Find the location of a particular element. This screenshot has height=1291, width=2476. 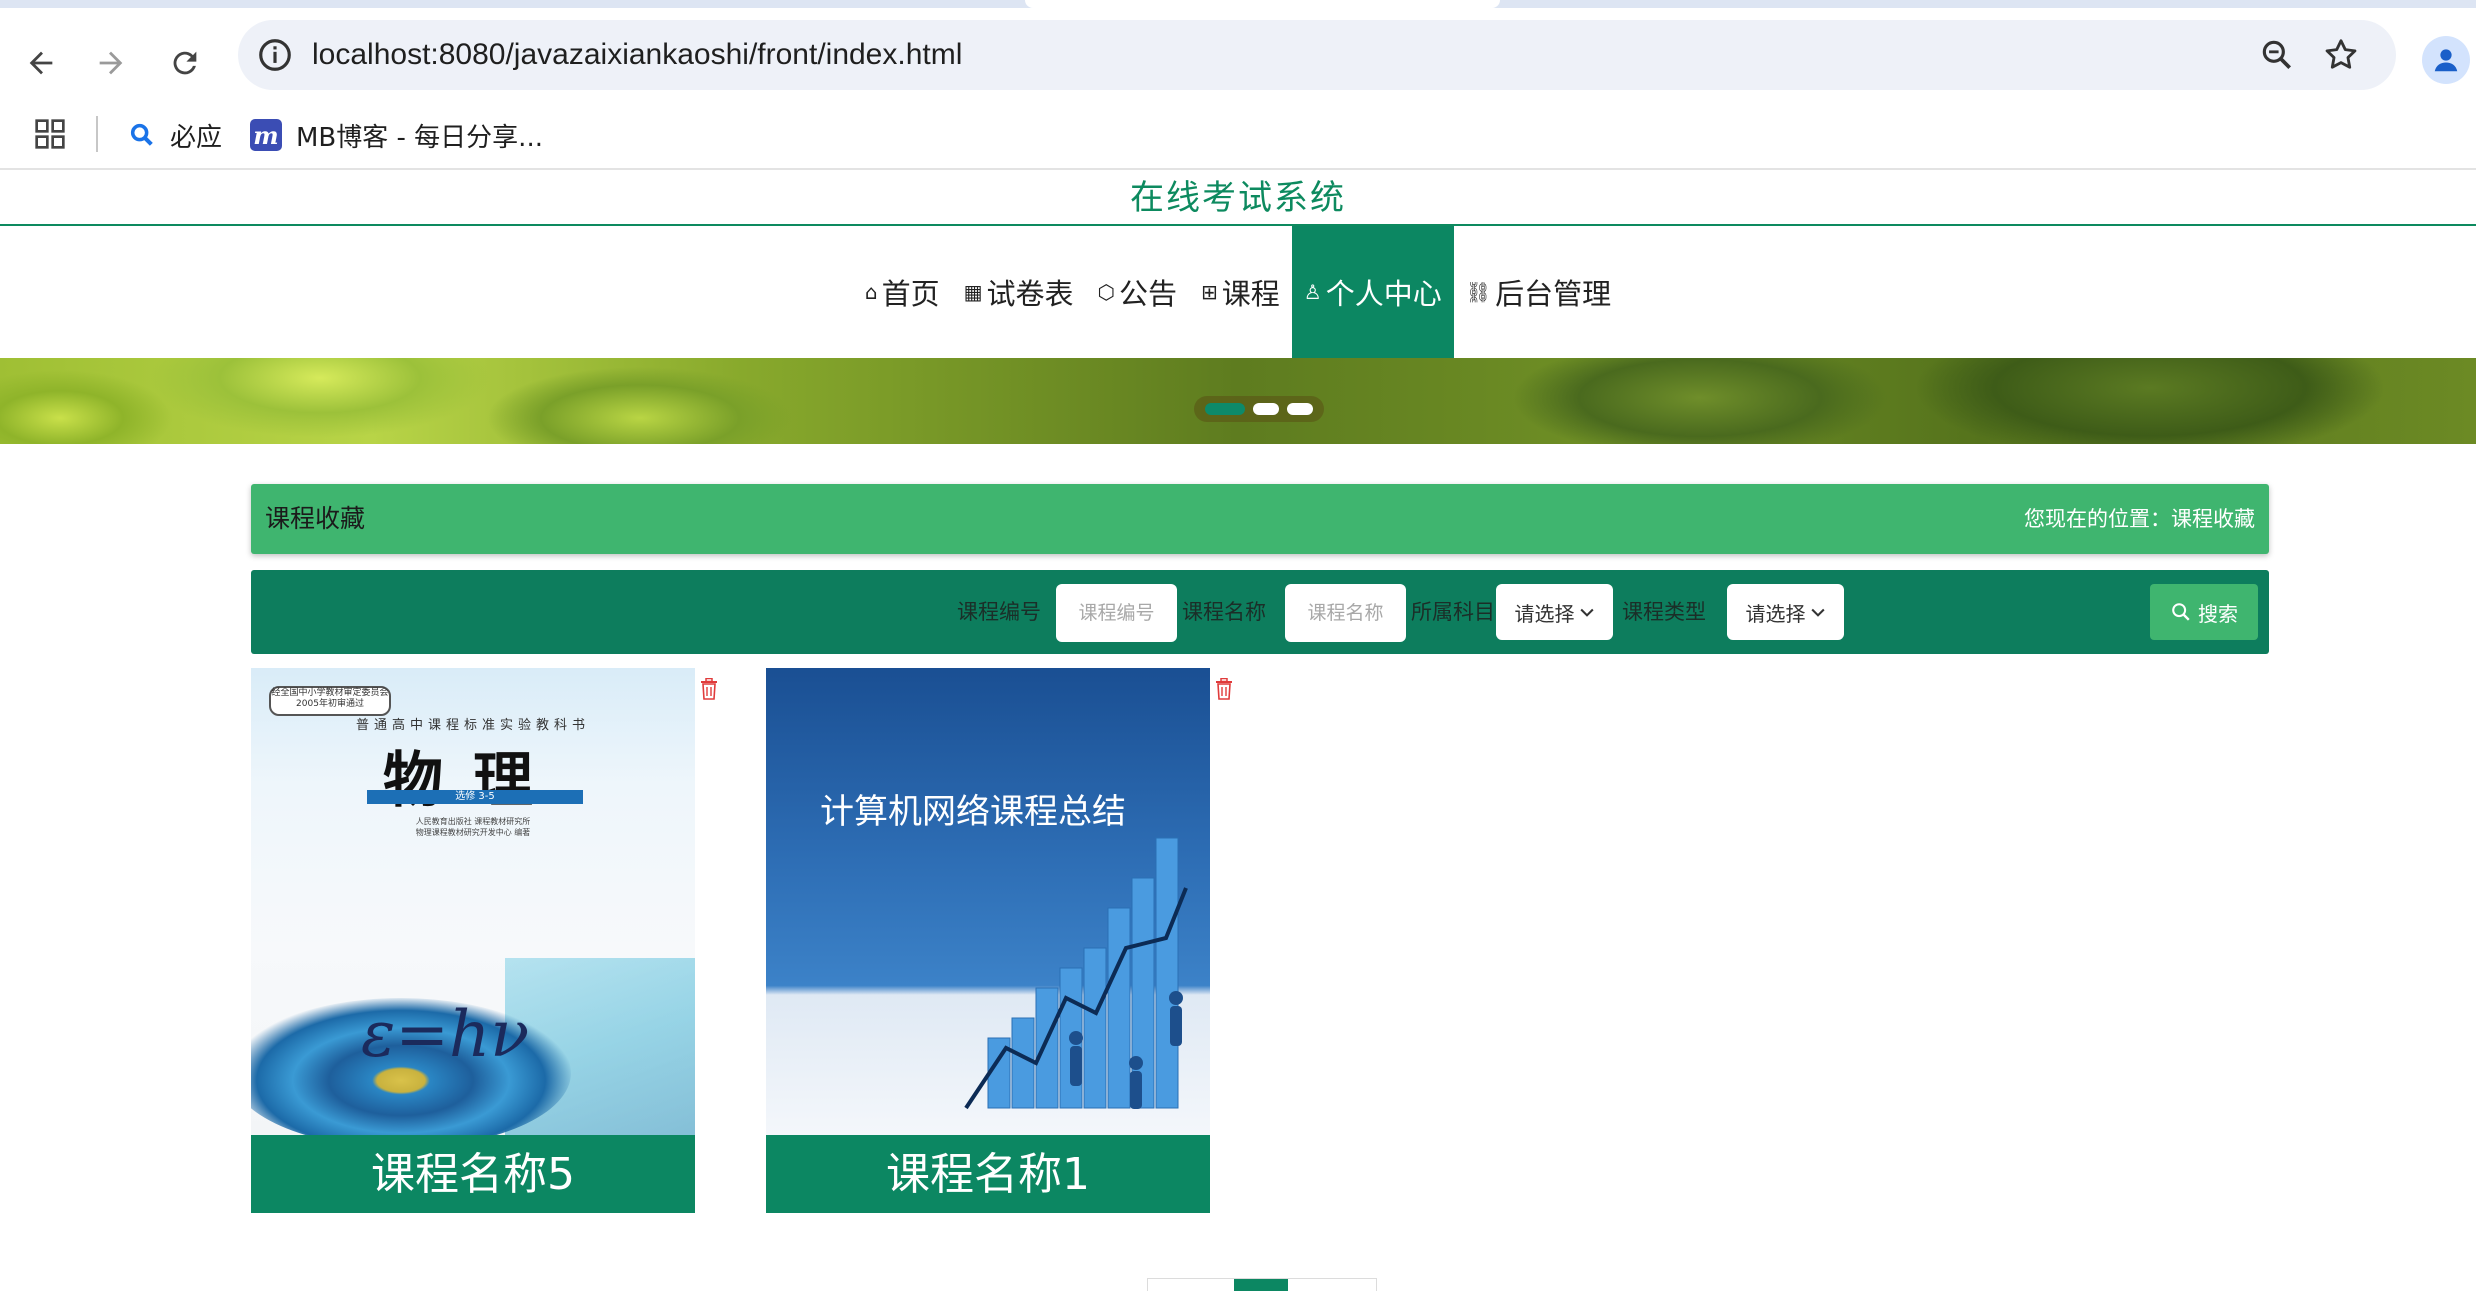

nav-item-personal-center: ♙ 个人中心 is located at coordinates (1372, 292).